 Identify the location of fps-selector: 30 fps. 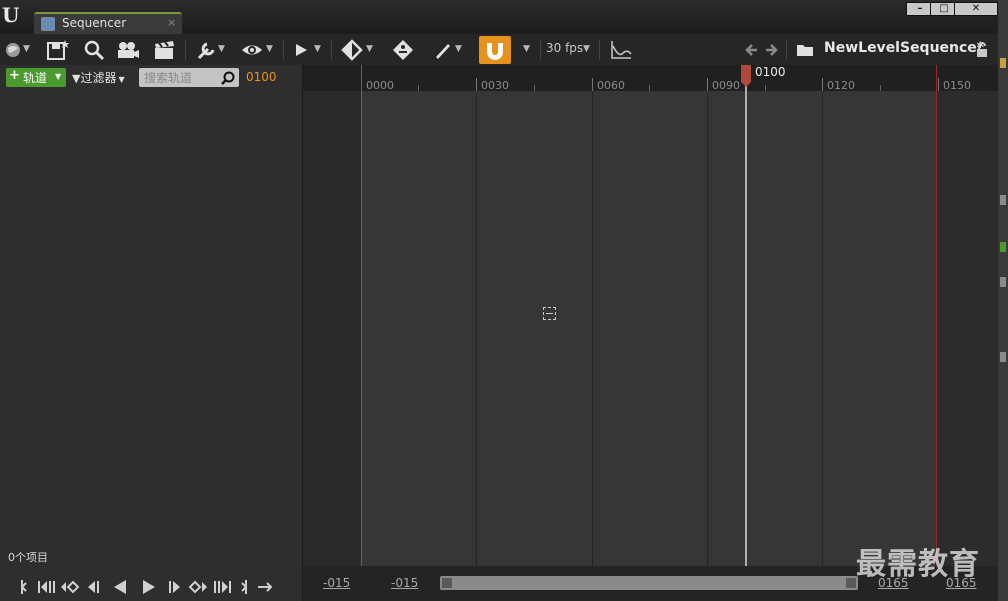
(564, 48).